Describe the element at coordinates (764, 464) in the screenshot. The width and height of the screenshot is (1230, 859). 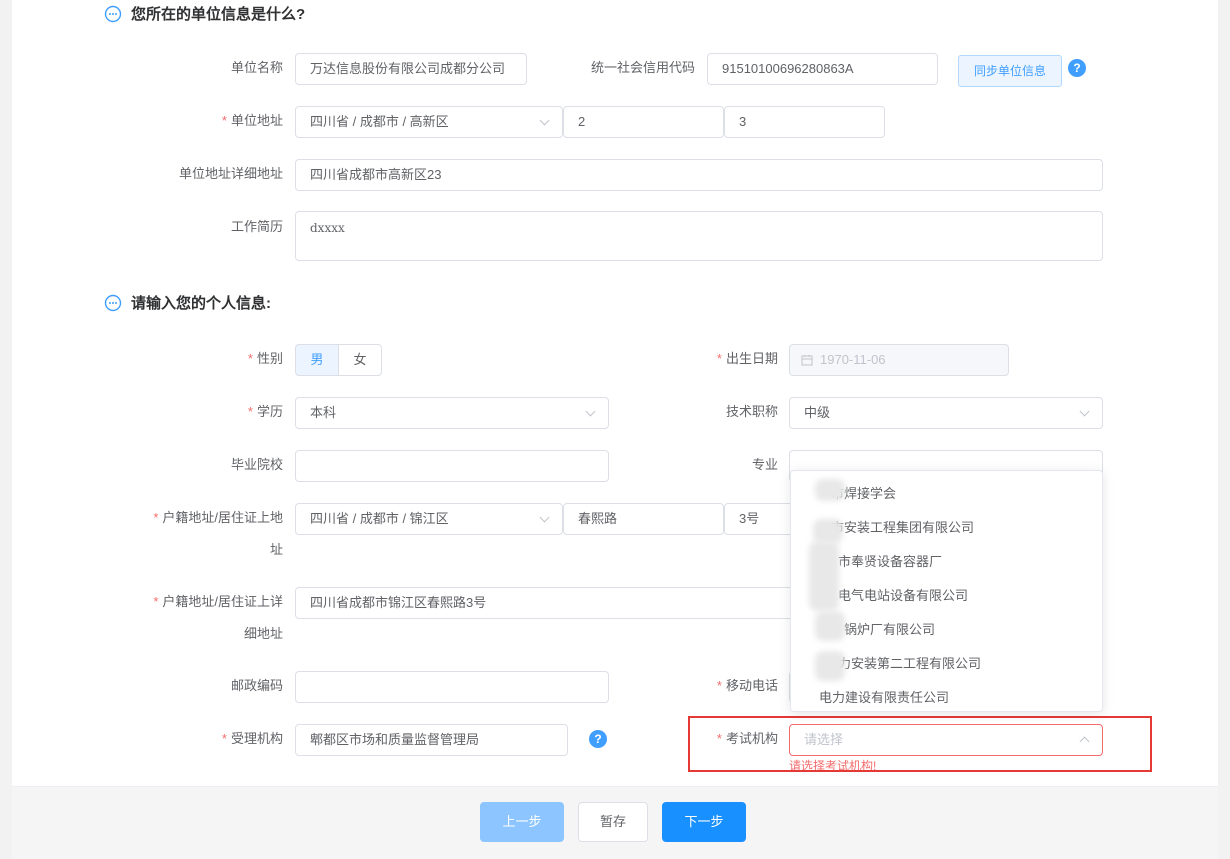
I see `major-label: 专业` at that location.